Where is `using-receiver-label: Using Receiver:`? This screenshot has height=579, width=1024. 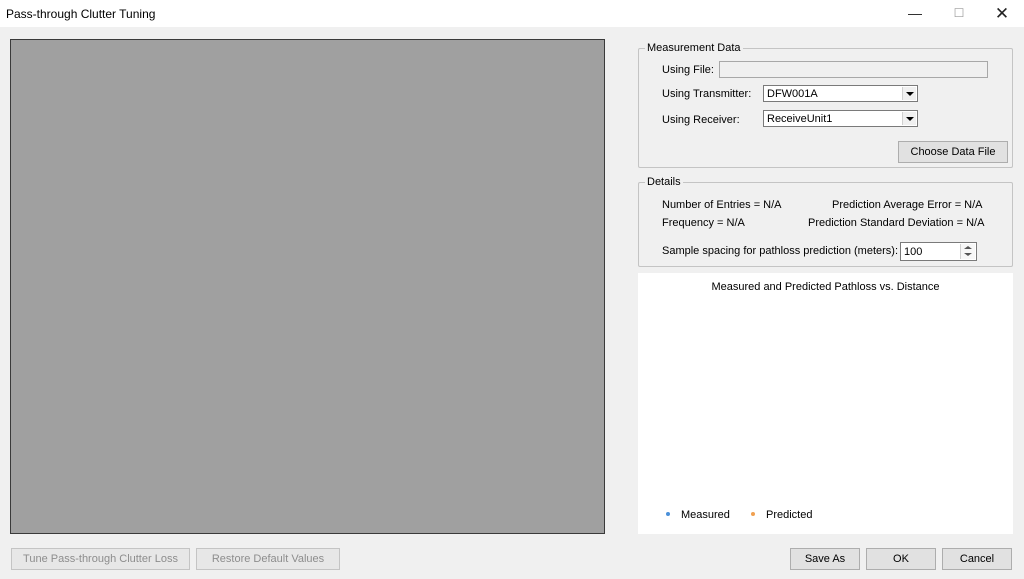
using-receiver-label: Using Receiver: is located at coordinates (701, 120).